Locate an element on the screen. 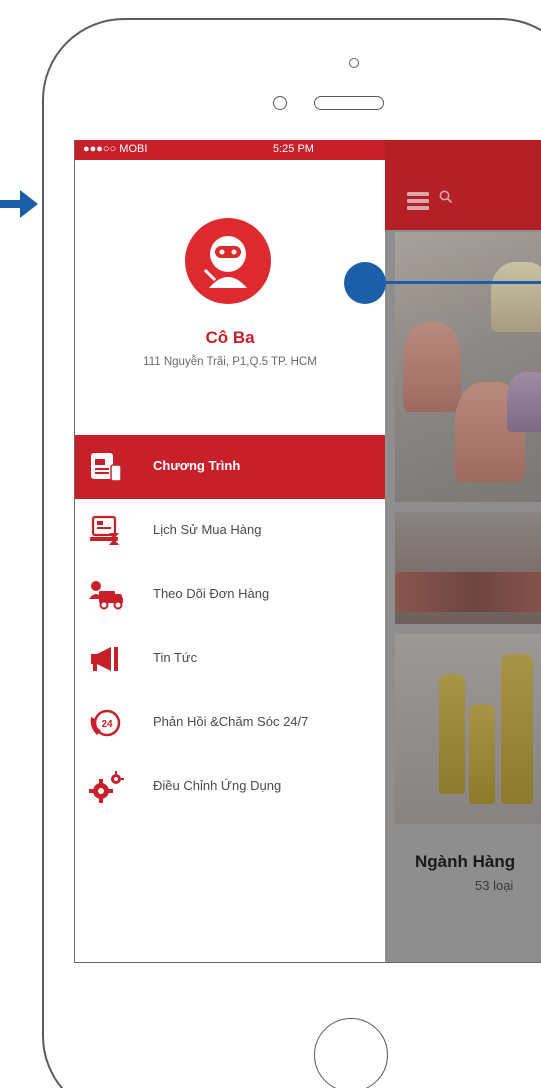 The height and width of the screenshot is (1088, 541). app-header is located at coordinates (463, 185).